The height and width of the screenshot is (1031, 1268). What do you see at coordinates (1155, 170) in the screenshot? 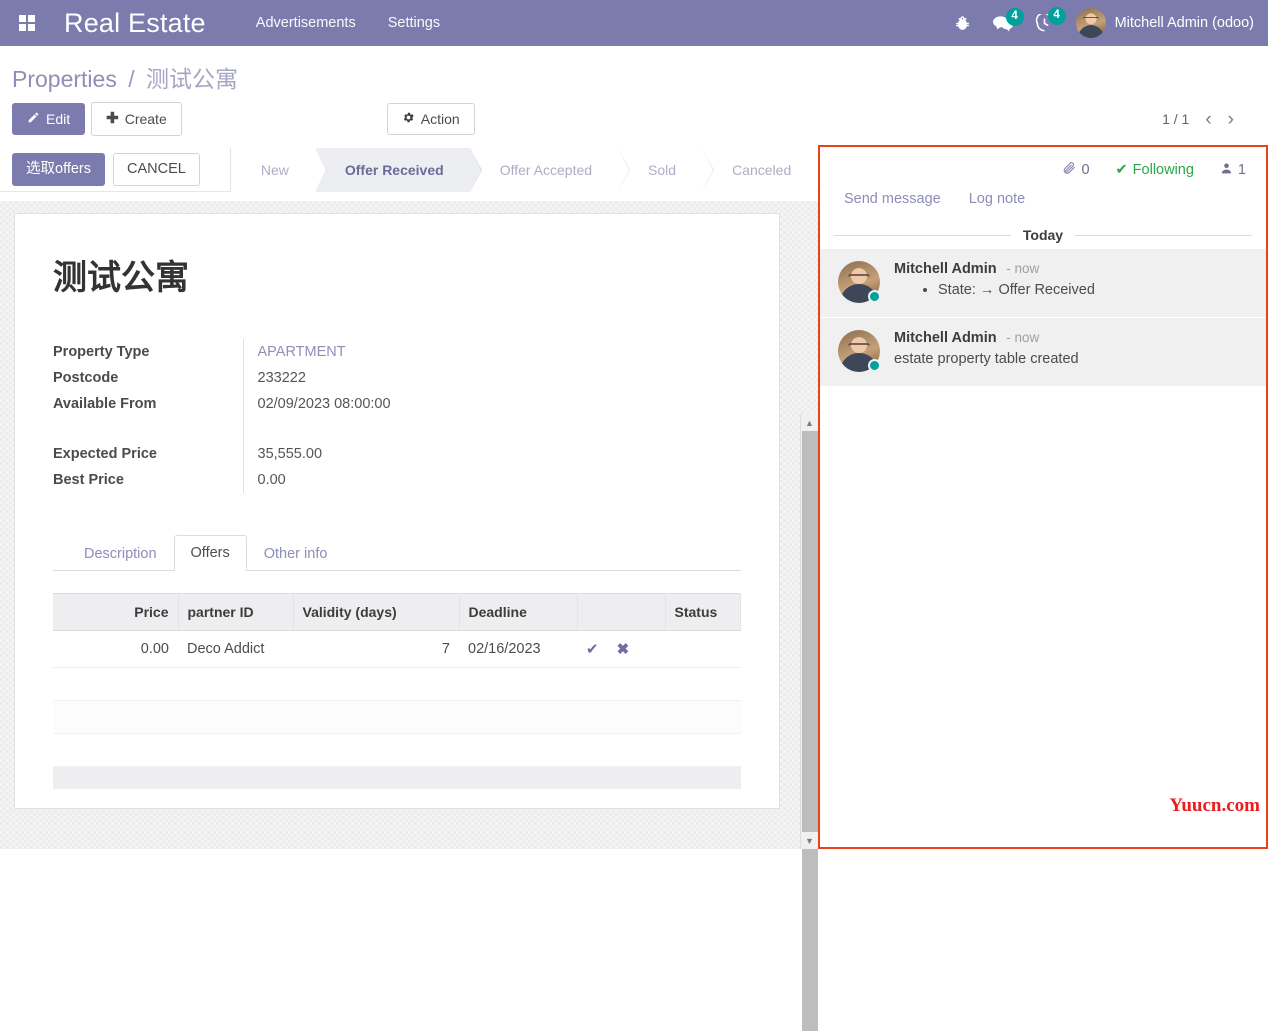
I see `following-button: ✔ Following` at bounding box center [1155, 170].